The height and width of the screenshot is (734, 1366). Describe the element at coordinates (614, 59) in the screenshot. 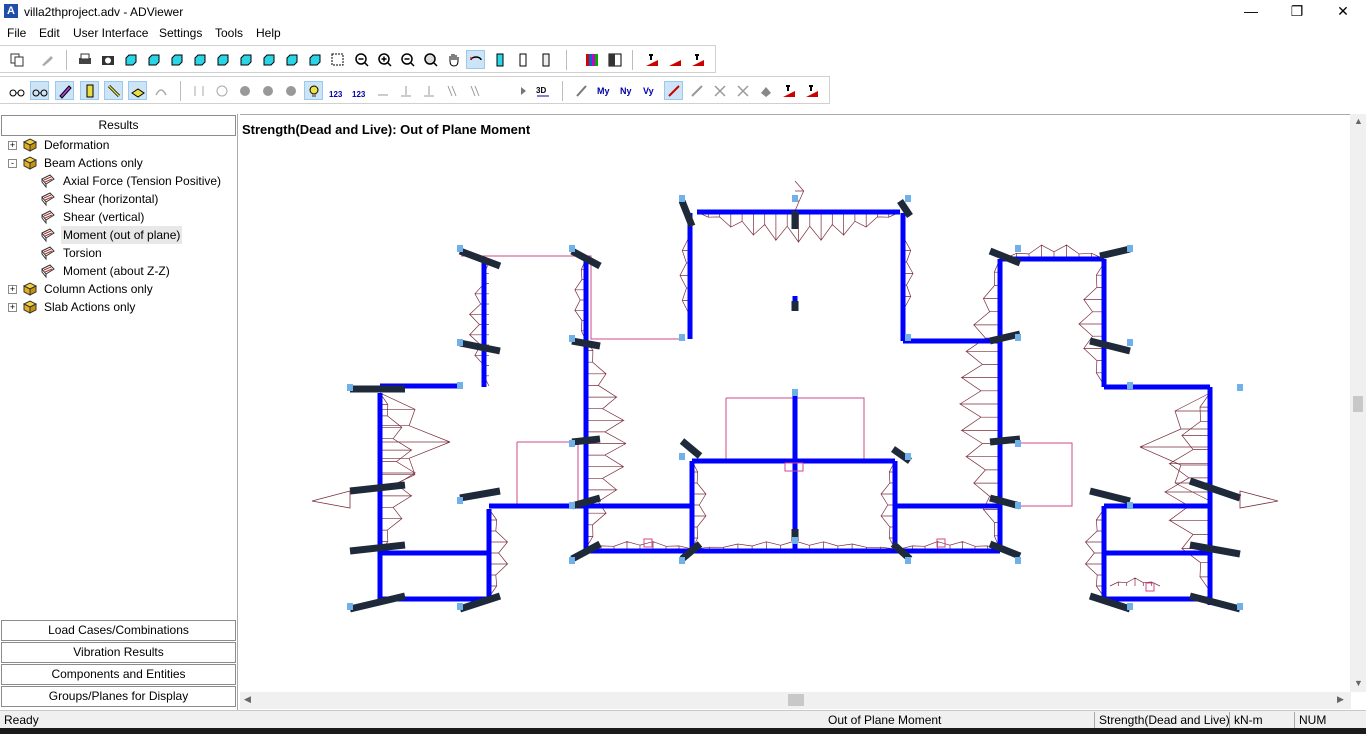

I see `grayscale-icon` at that location.